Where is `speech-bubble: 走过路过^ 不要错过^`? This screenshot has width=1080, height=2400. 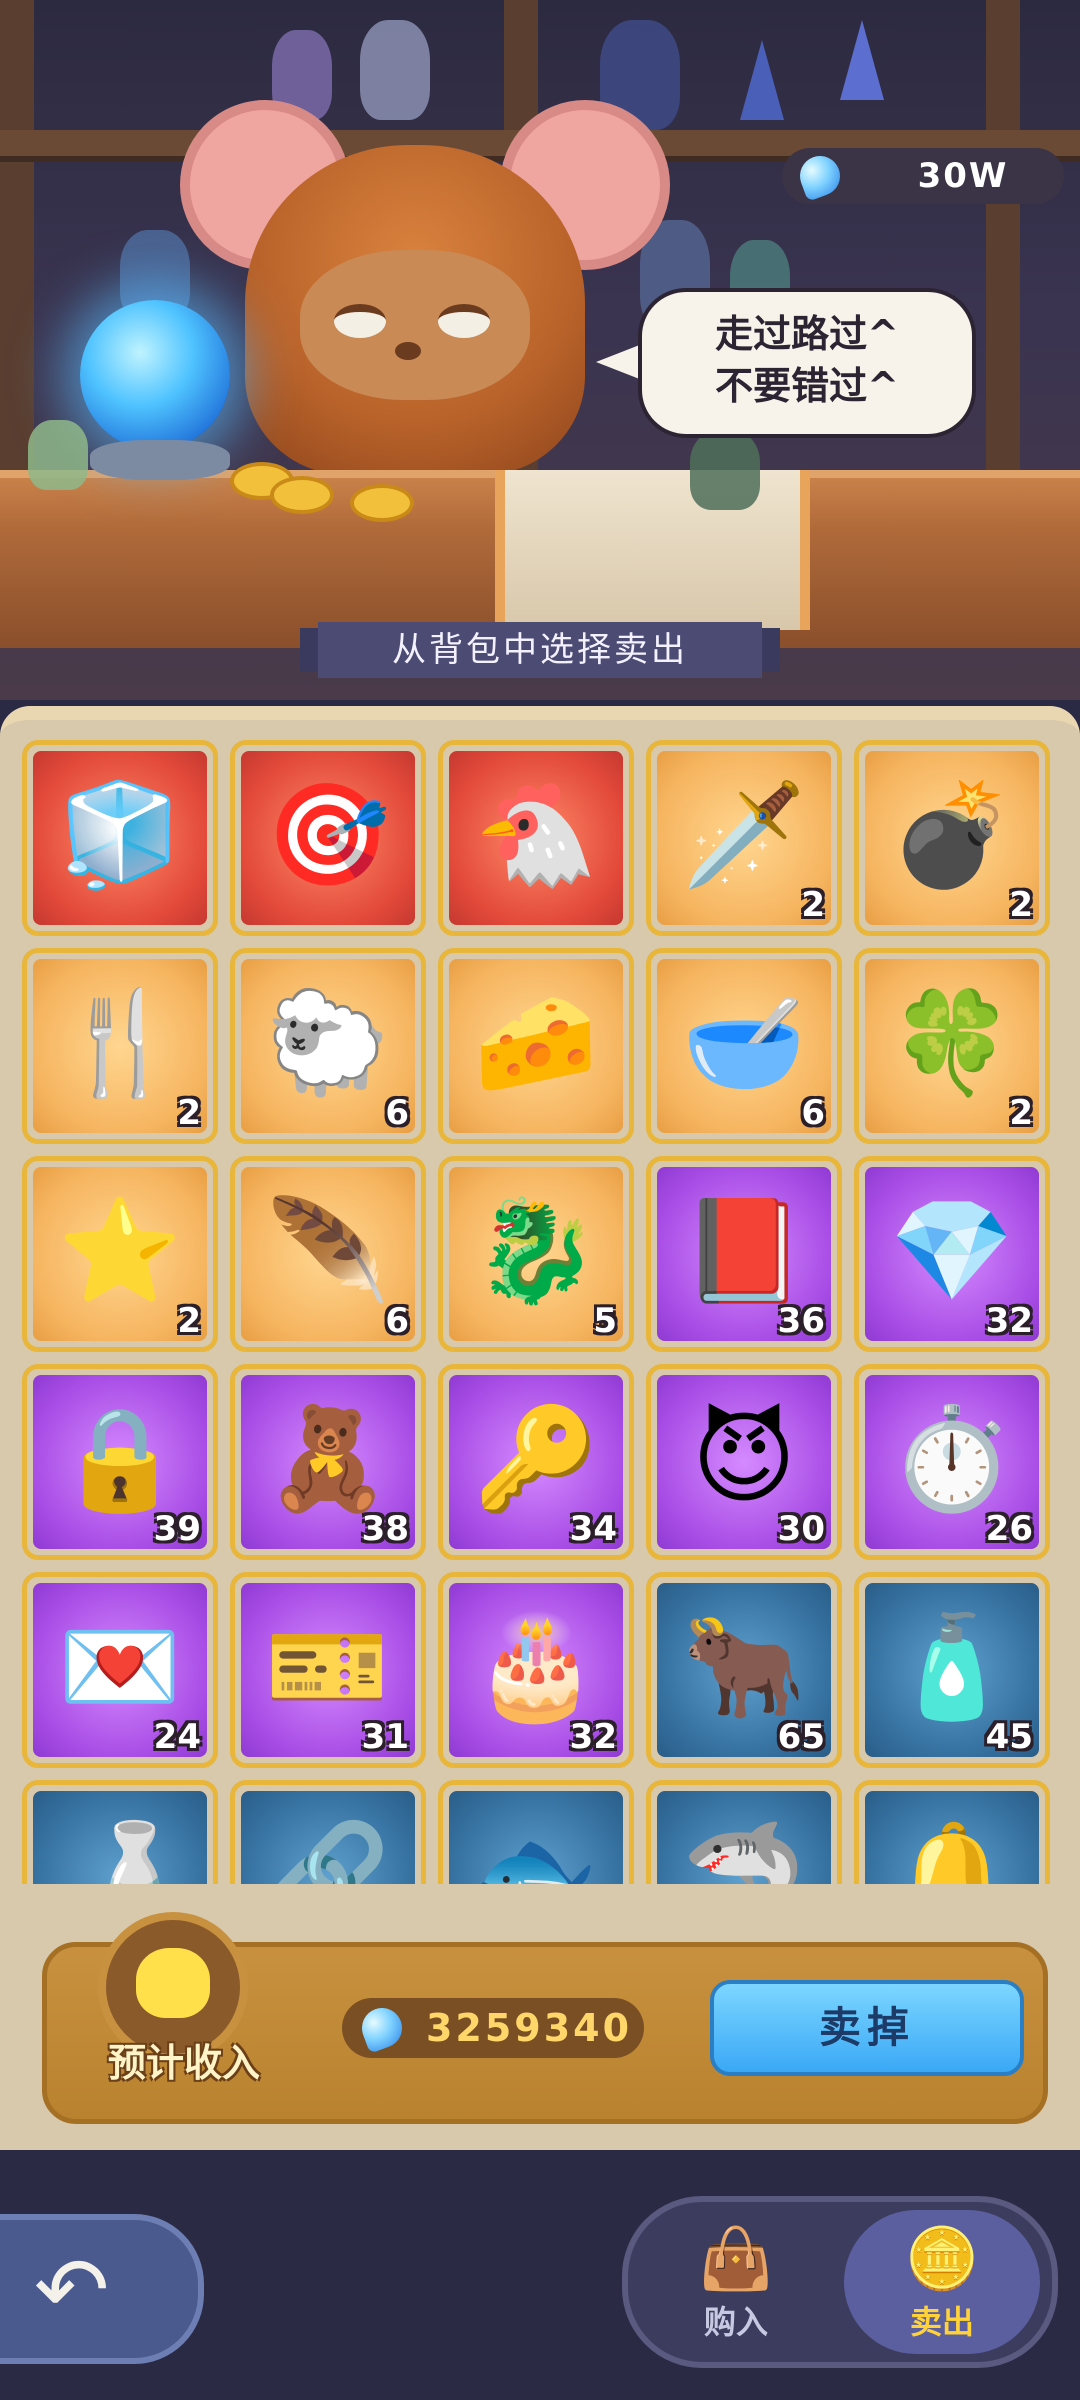 speech-bubble: 走过路过^ 不要错过^ is located at coordinates (807, 363).